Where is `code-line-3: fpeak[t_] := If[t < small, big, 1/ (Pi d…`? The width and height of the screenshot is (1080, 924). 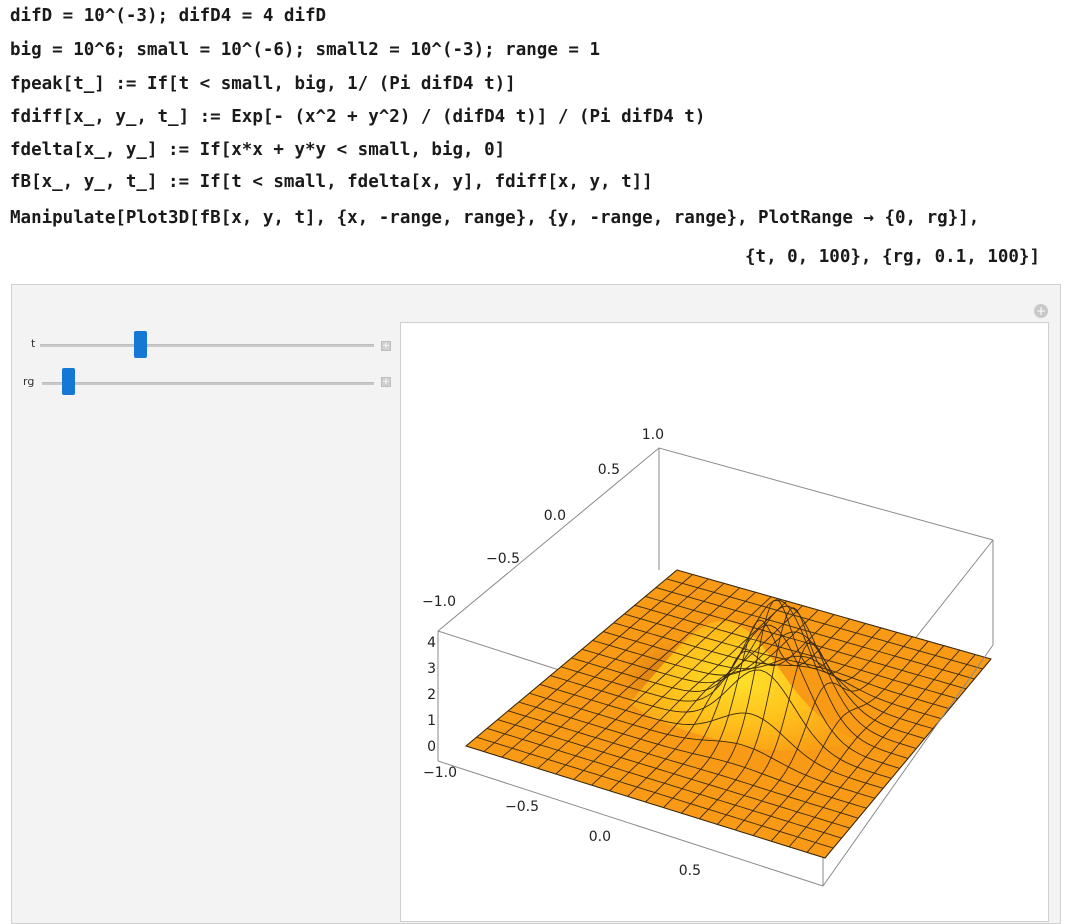 code-line-3: fpeak[t_] := If[t < small, big, 1/ (Pi d… is located at coordinates (263, 84).